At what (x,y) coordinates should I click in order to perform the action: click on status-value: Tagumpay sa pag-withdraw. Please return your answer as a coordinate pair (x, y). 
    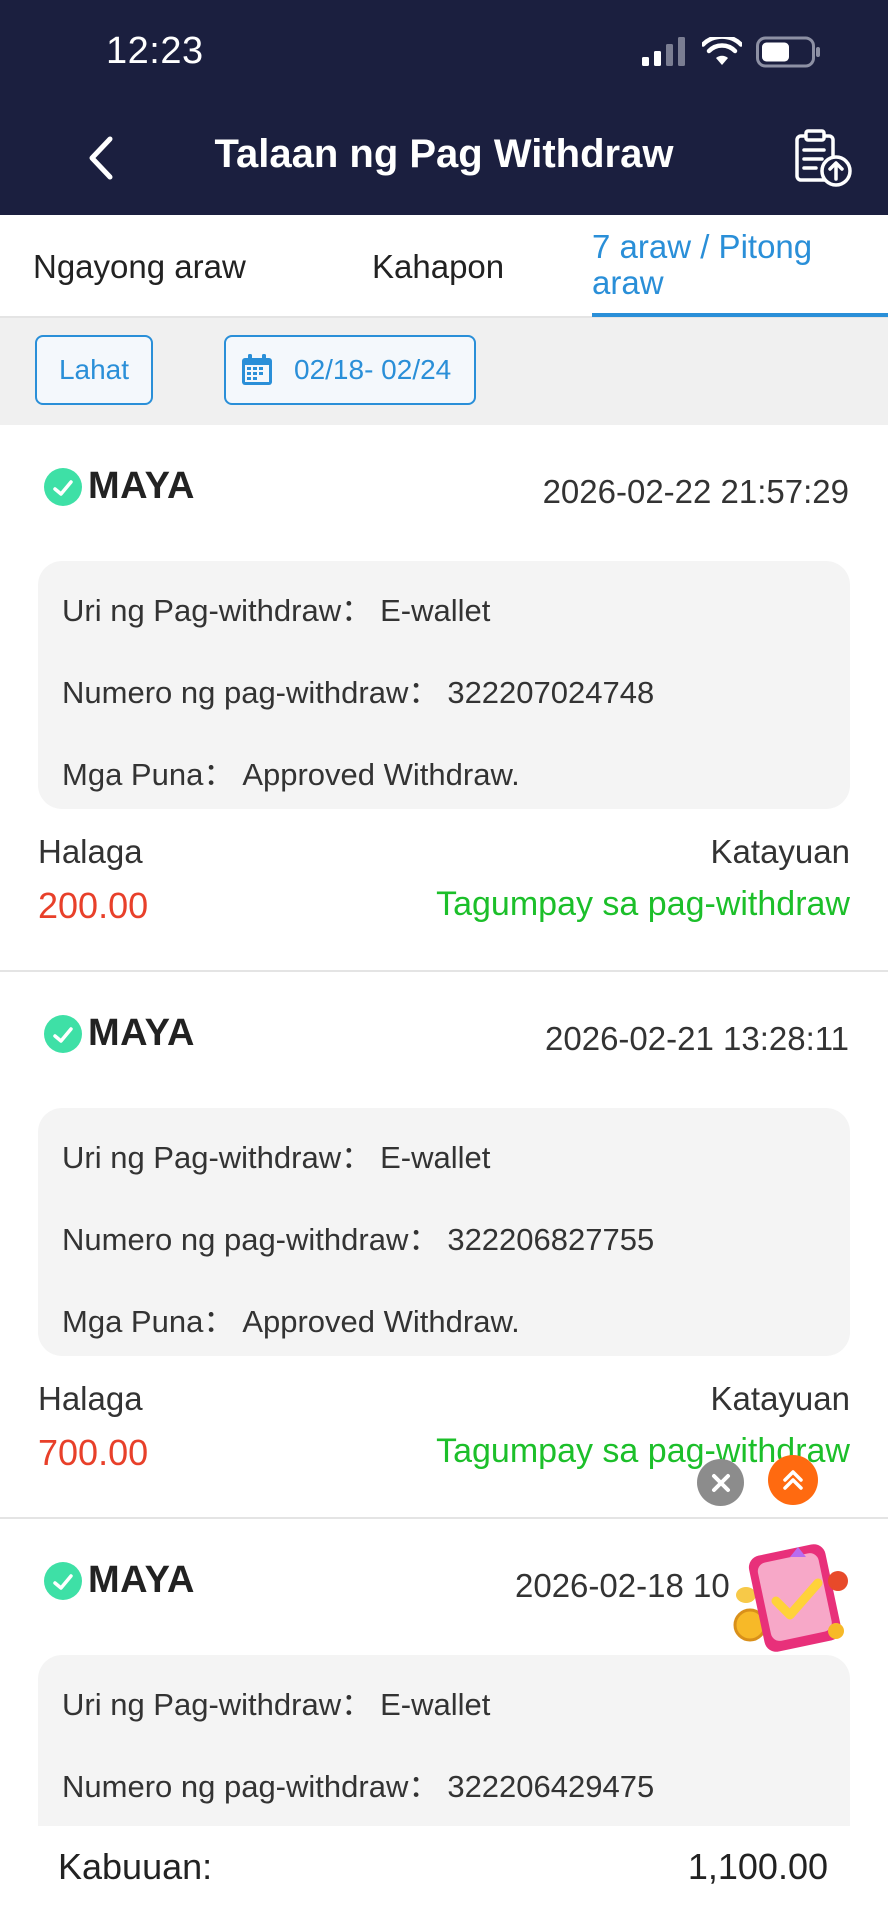
    Looking at the image, I should click on (643, 904).